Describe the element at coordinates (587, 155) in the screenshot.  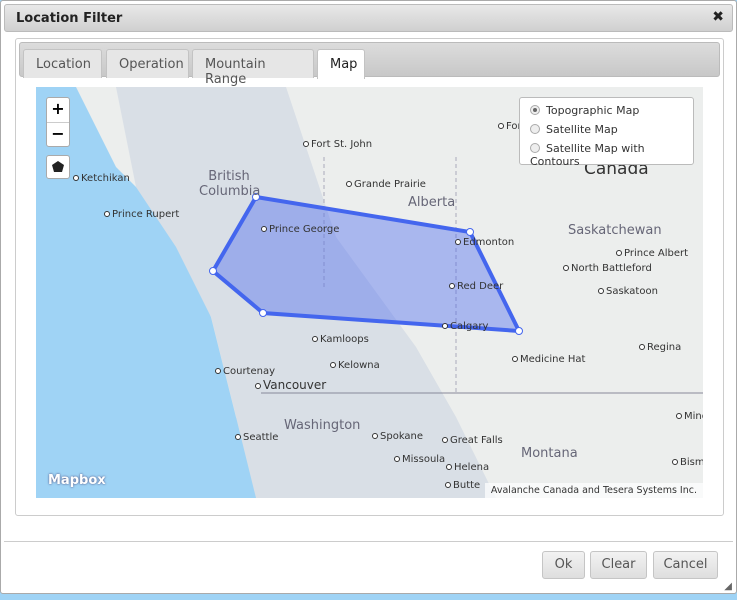
I see `layer-label: Satellite Map with Contours` at that location.